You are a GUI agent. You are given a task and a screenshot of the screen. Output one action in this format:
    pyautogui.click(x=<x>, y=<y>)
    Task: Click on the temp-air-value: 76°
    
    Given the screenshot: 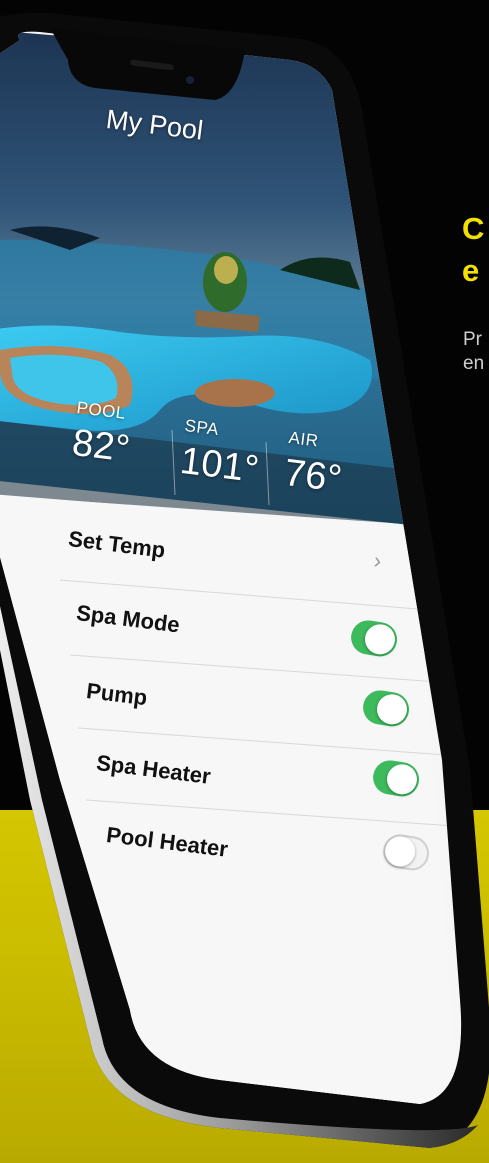 What is the action you would take?
    pyautogui.click(x=313, y=476)
    